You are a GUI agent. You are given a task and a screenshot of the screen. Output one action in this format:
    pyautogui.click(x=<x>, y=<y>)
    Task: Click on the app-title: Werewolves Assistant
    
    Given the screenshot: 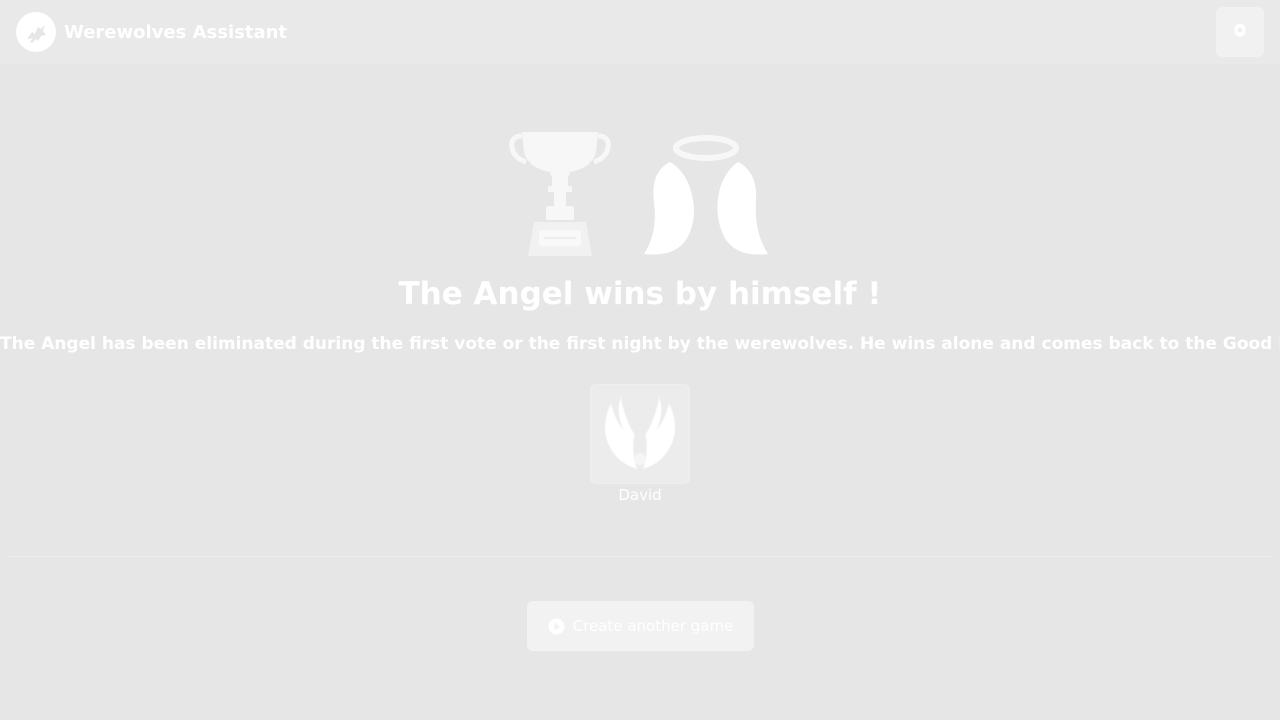 What is the action you would take?
    pyautogui.click(x=176, y=32)
    